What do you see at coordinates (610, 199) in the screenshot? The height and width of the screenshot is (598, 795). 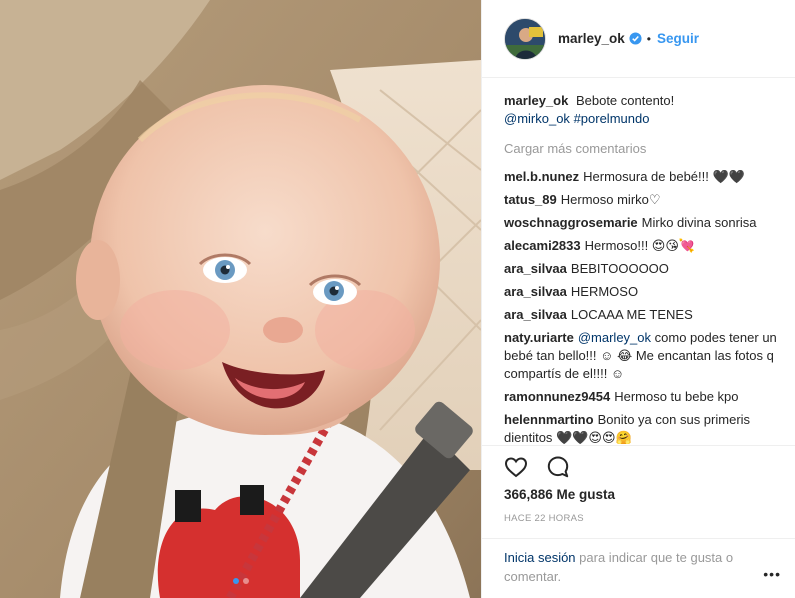 I see `comment-text: Hermoso mirko♡` at bounding box center [610, 199].